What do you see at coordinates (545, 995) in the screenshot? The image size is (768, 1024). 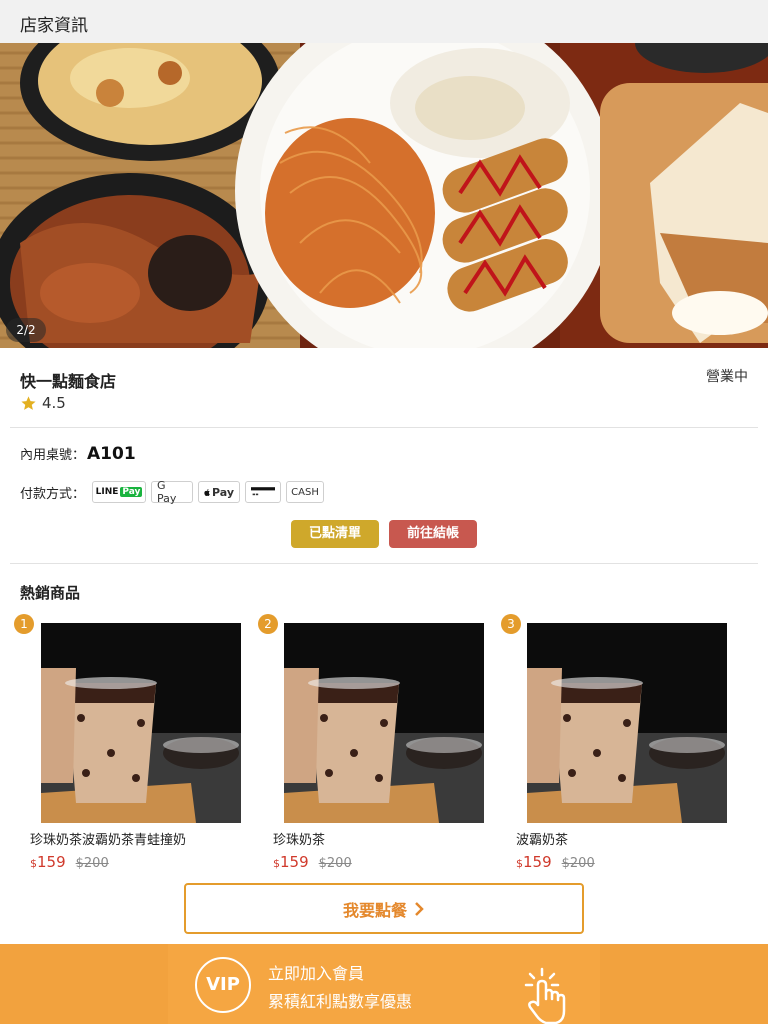 I see `tap-hand-icon` at bounding box center [545, 995].